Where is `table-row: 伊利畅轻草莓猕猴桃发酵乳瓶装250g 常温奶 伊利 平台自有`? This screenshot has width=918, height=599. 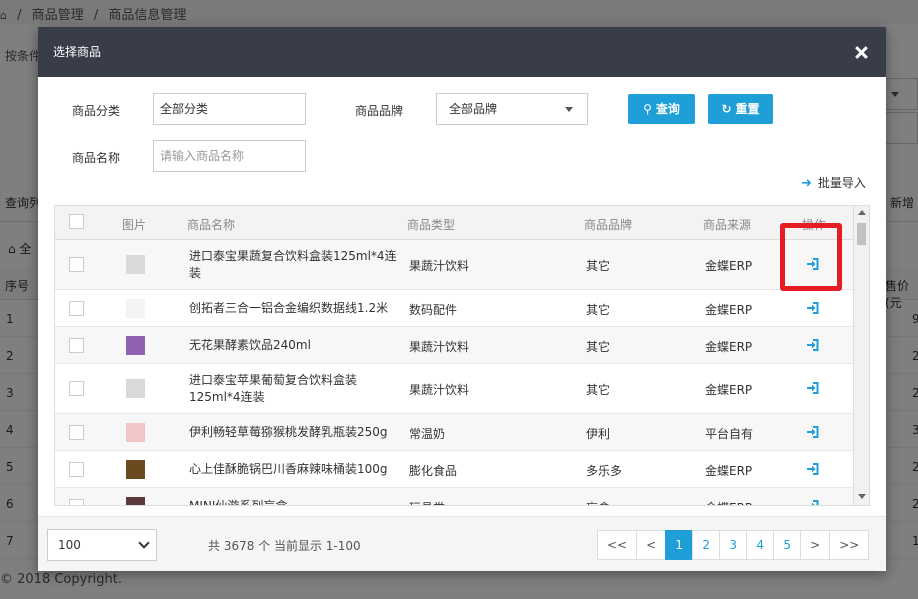
table-row: 伊利畅轻草莓猕猴桃发酵乳瓶装250g 常温奶 伊利 平台自有 is located at coordinates (454, 432).